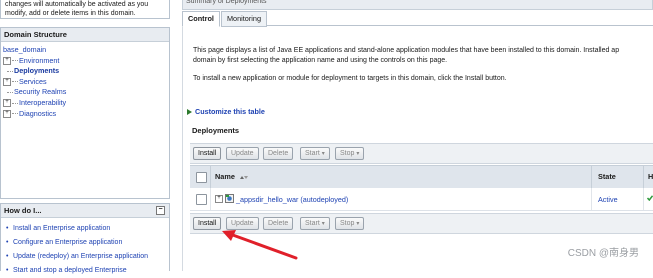 The height and width of the screenshot is (278, 653). What do you see at coordinates (229, 198) in the screenshot?
I see `web-application-icon` at bounding box center [229, 198].